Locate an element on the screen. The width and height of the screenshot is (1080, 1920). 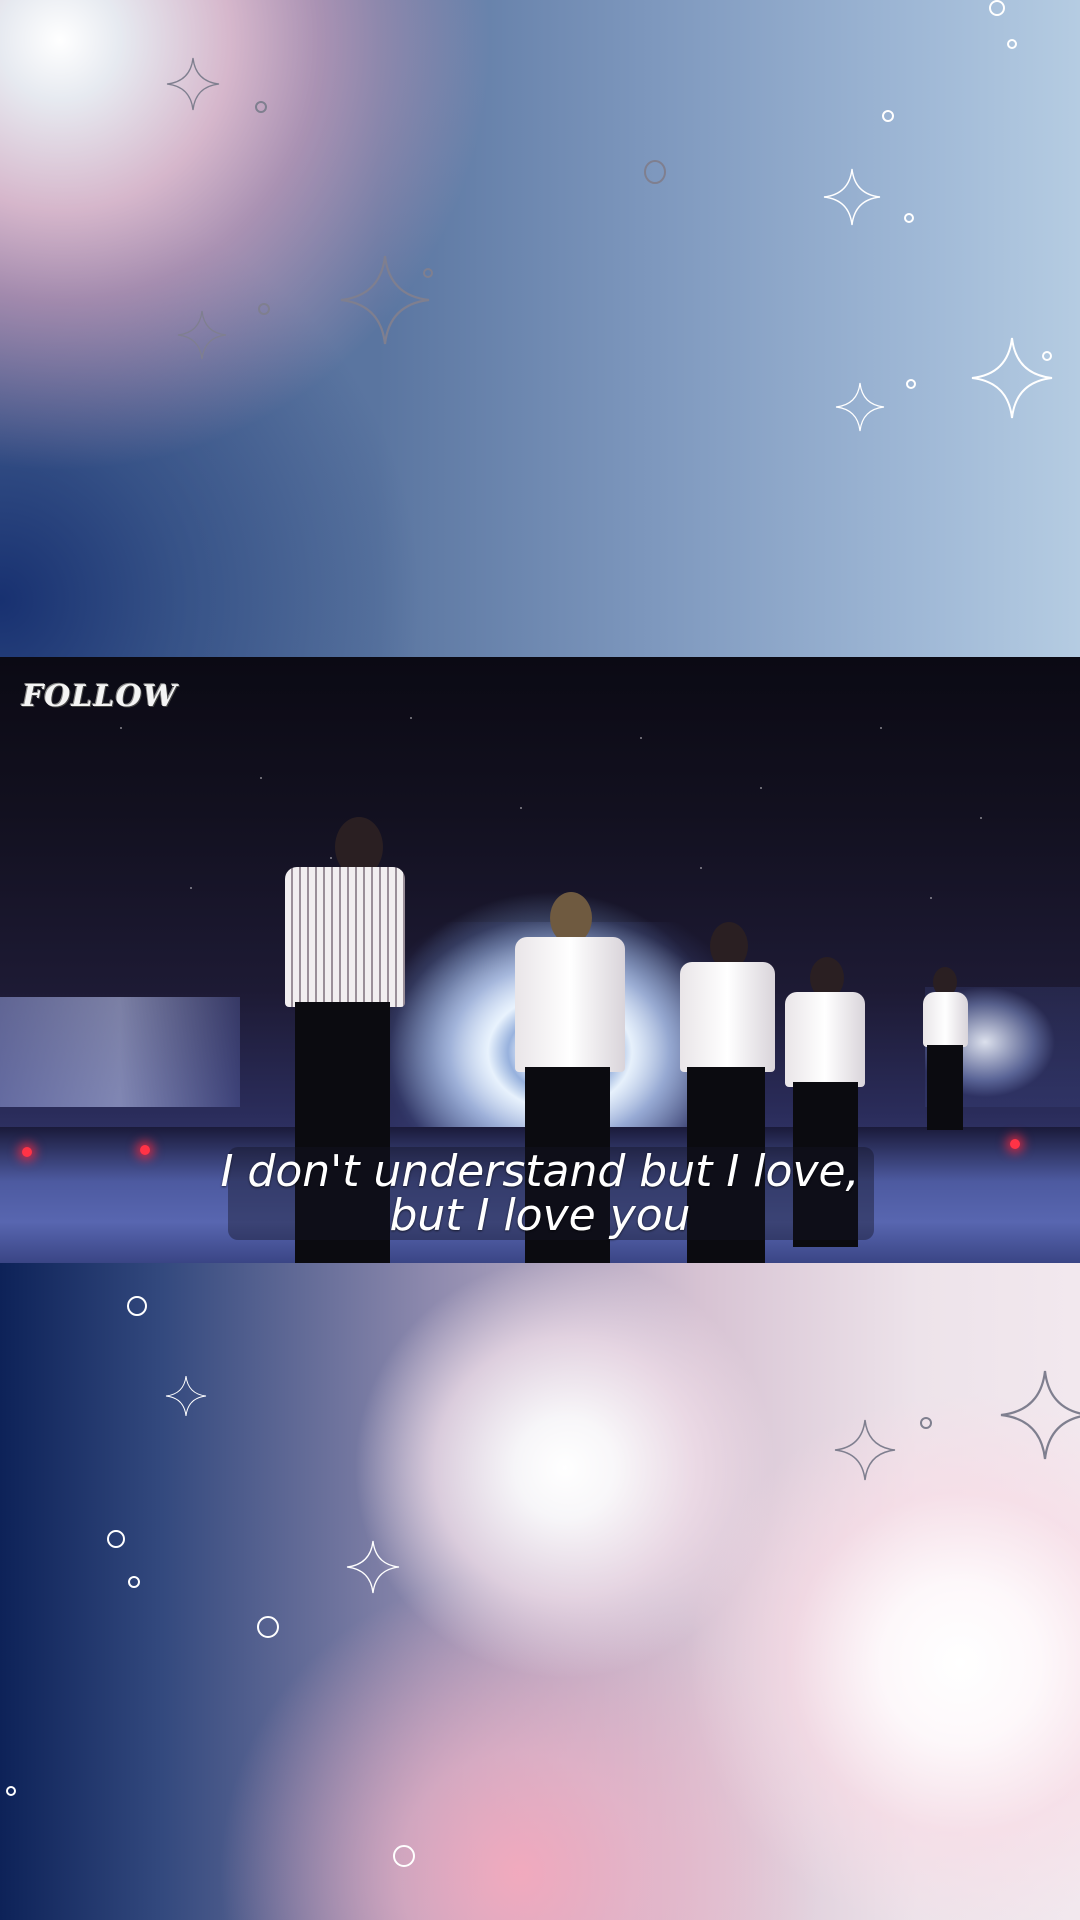
caption-line-2: but I love you is located at coordinates (540, 1215).